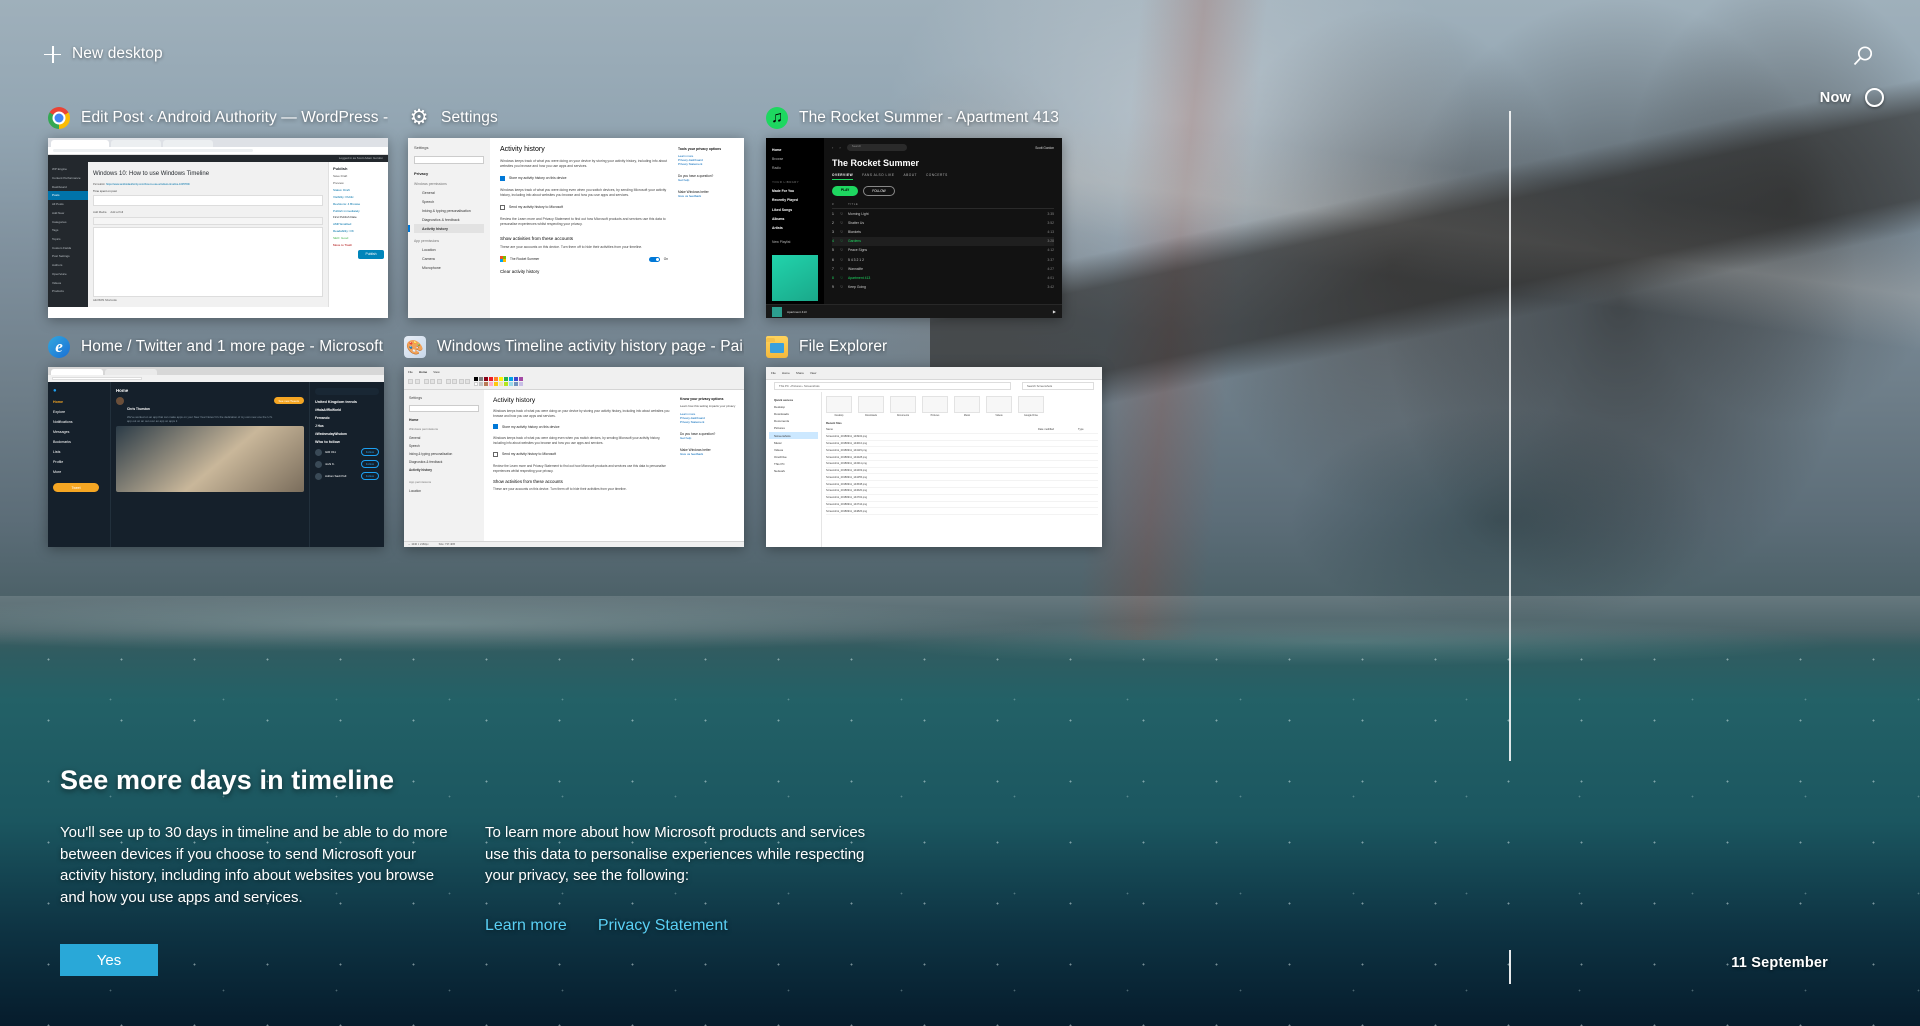 The height and width of the screenshot is (1026, 1920). I want to click on promo-yes-button: Yes, so click(109, 960).